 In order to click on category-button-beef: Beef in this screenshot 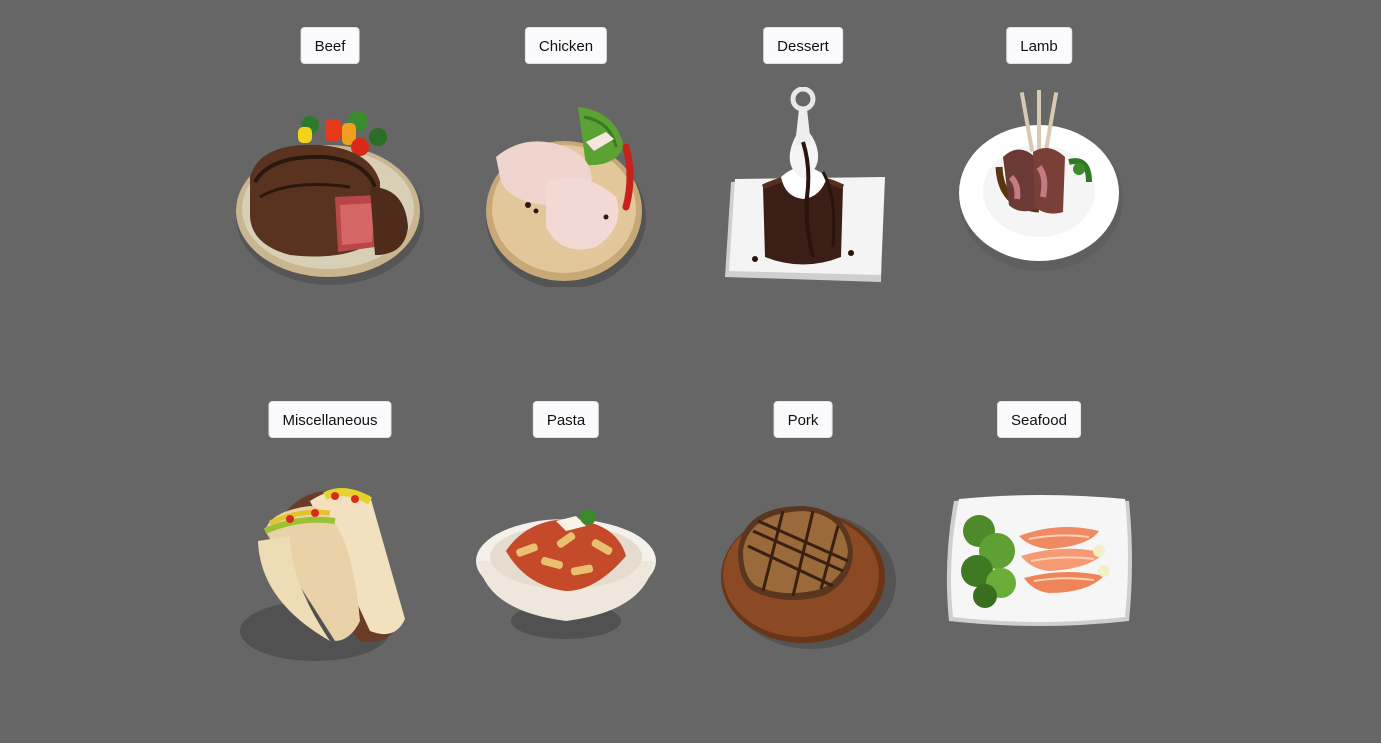, I will do `click(330, 45)`.